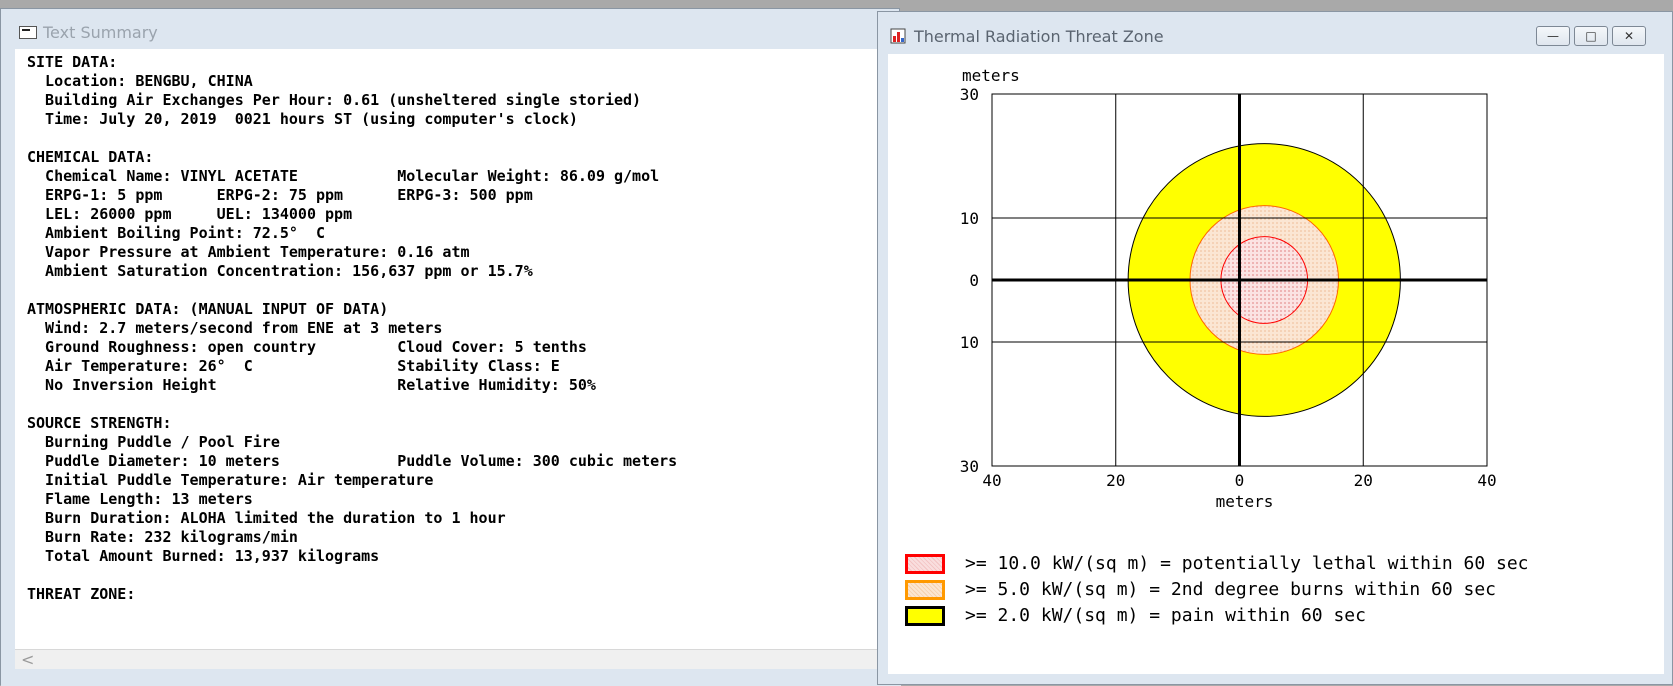 The width and height of the screenshot is (1673, 686). I want to click on summary-line: Ambient Boiling Point: 72.5° C, so click(176, 233).